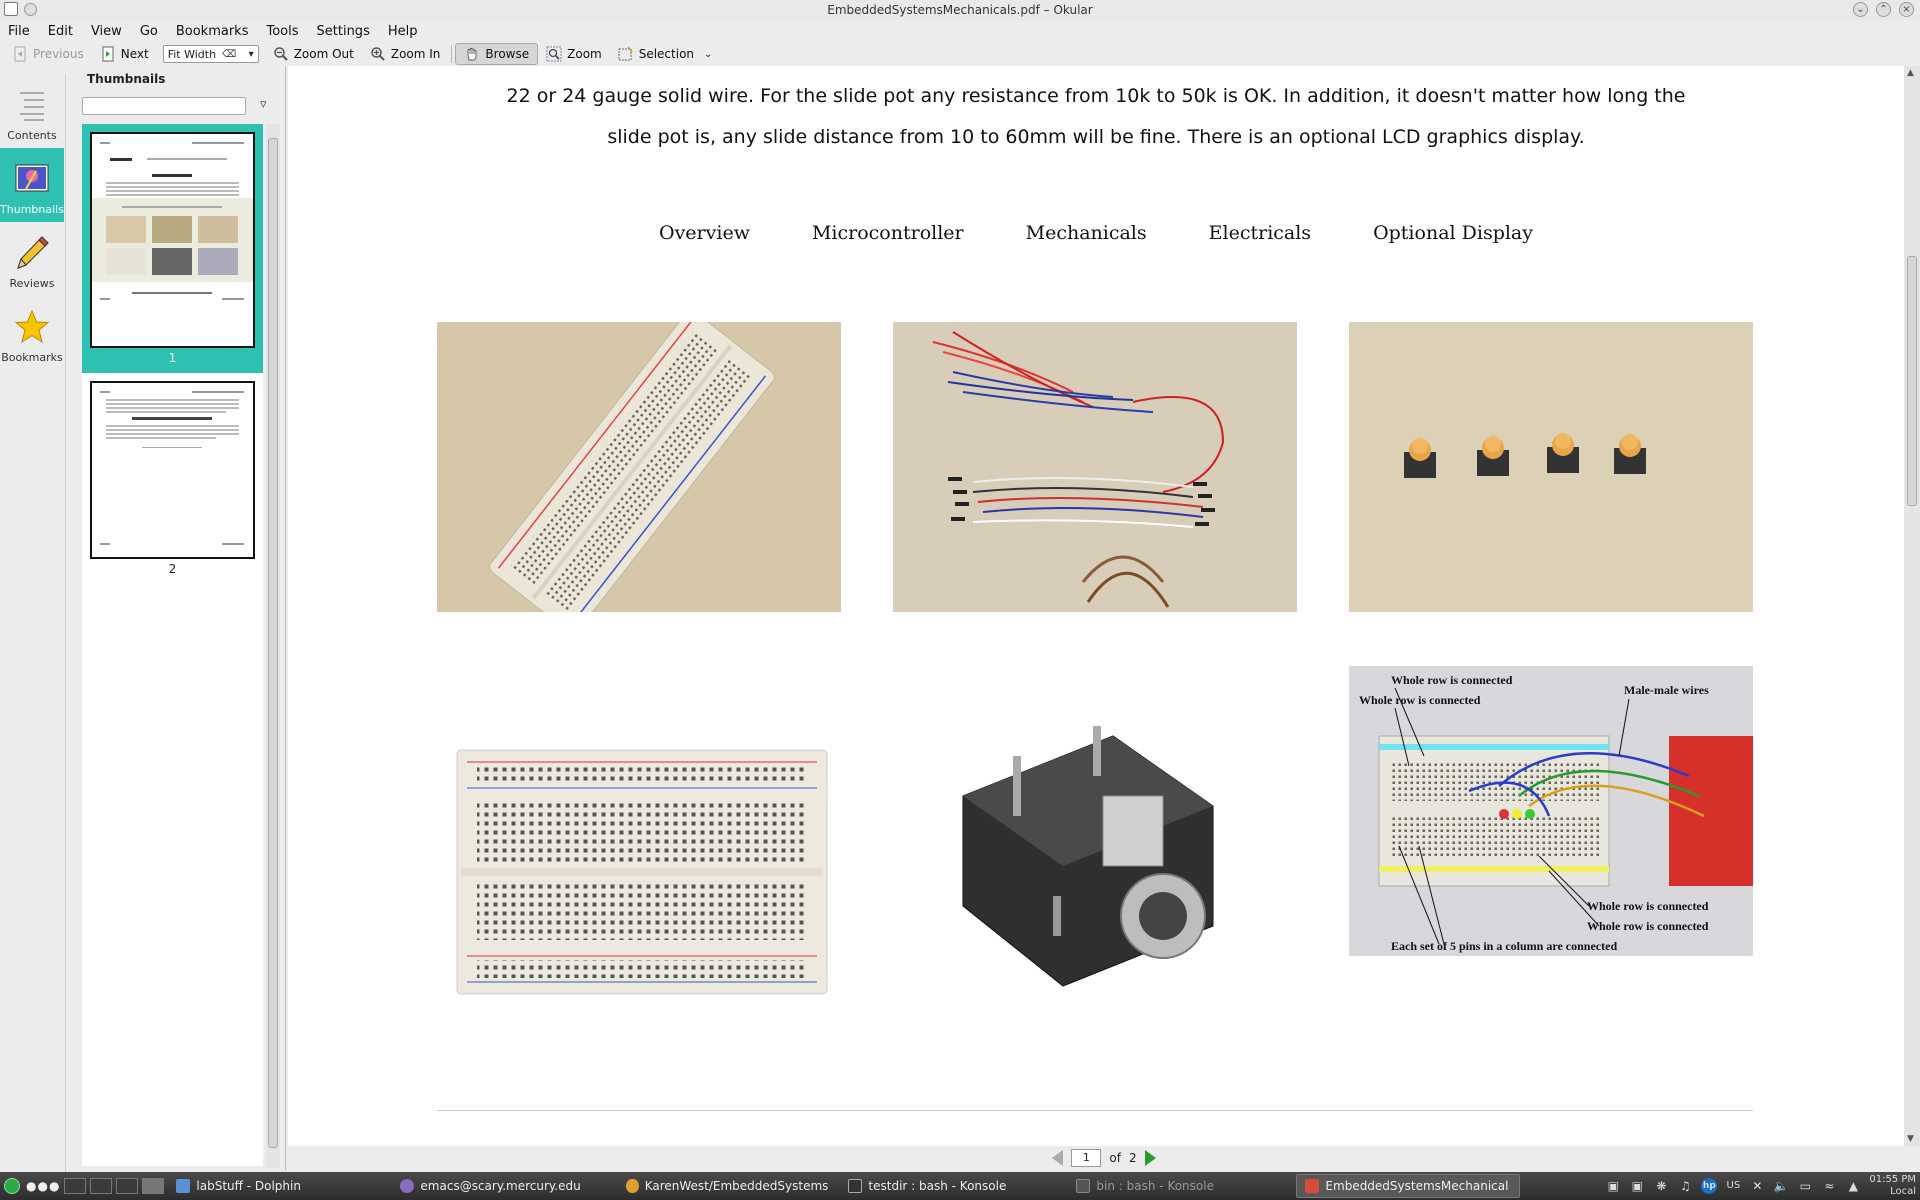 The width and height of the screenshot is (1920, 1200). Describe the element at coordinates (106, 31) in the screenshot. I see `menu-view: View` at that location.